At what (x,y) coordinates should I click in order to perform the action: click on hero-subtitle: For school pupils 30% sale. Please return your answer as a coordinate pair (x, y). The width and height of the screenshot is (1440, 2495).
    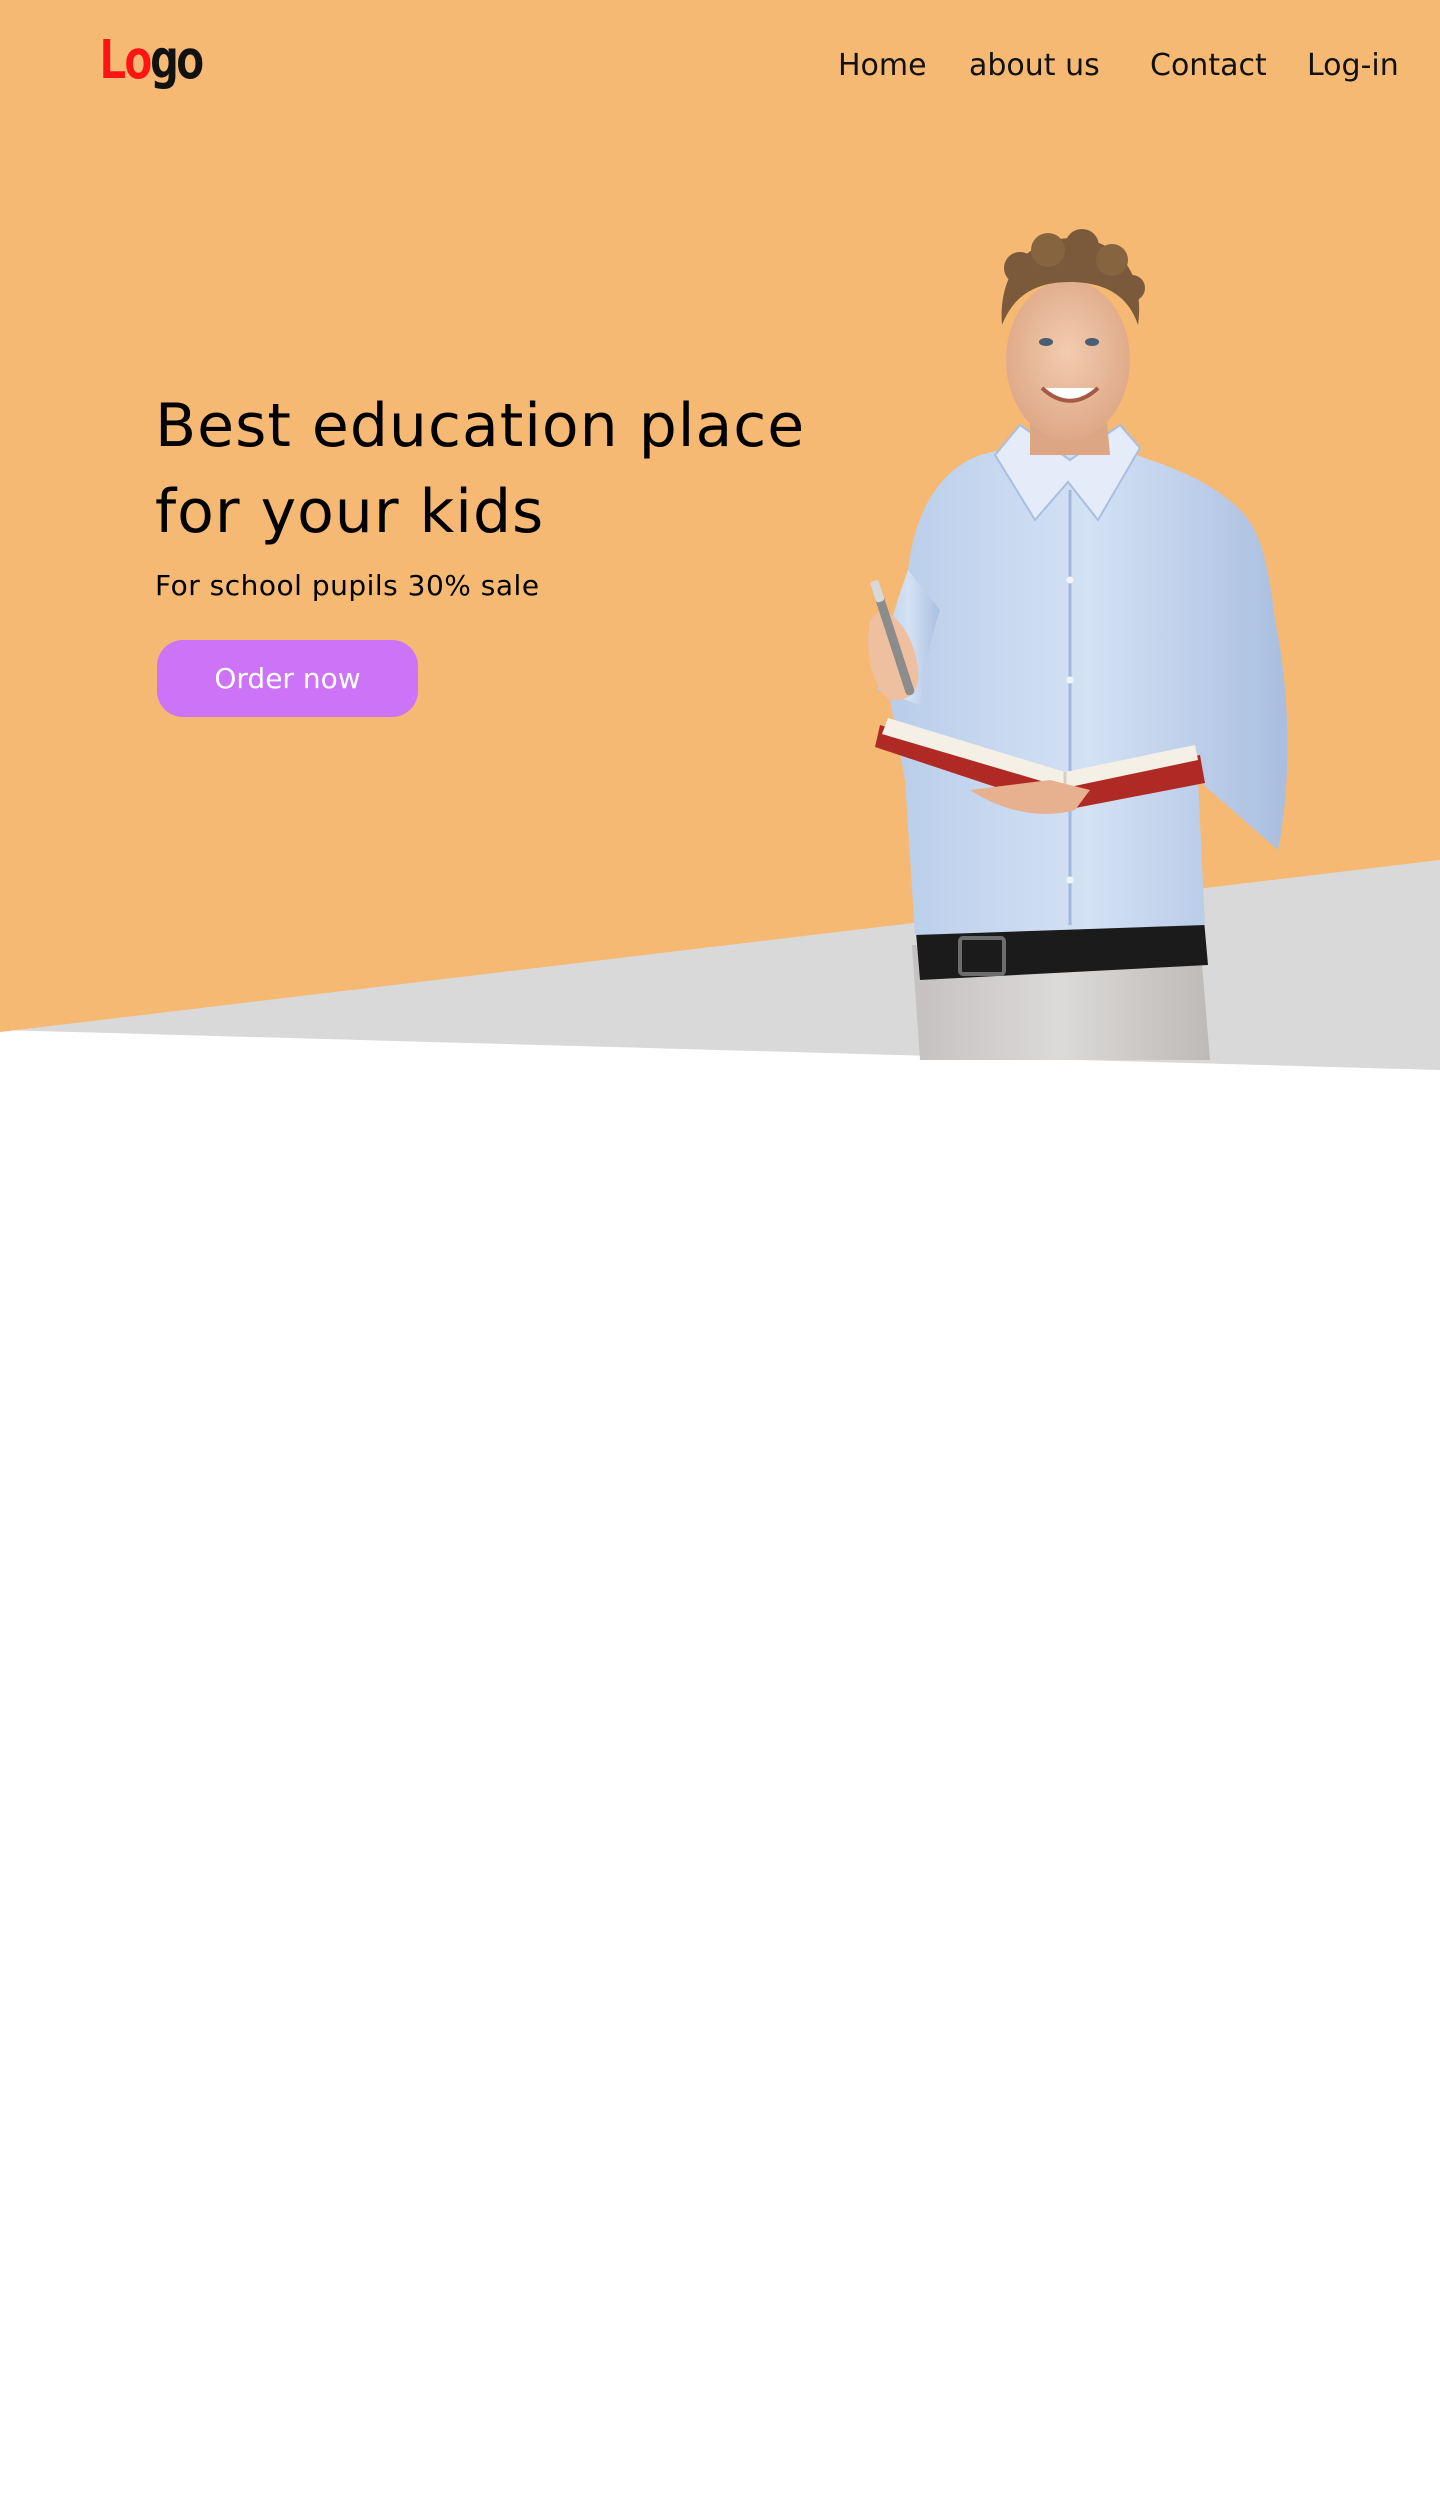
    Looking at the image, I should click on (347, 585).